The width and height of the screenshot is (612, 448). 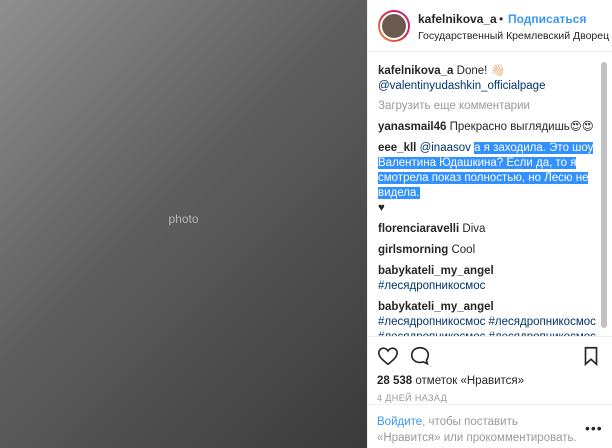 I want to click on comments-scrollbar, so click(x=604, y=197).